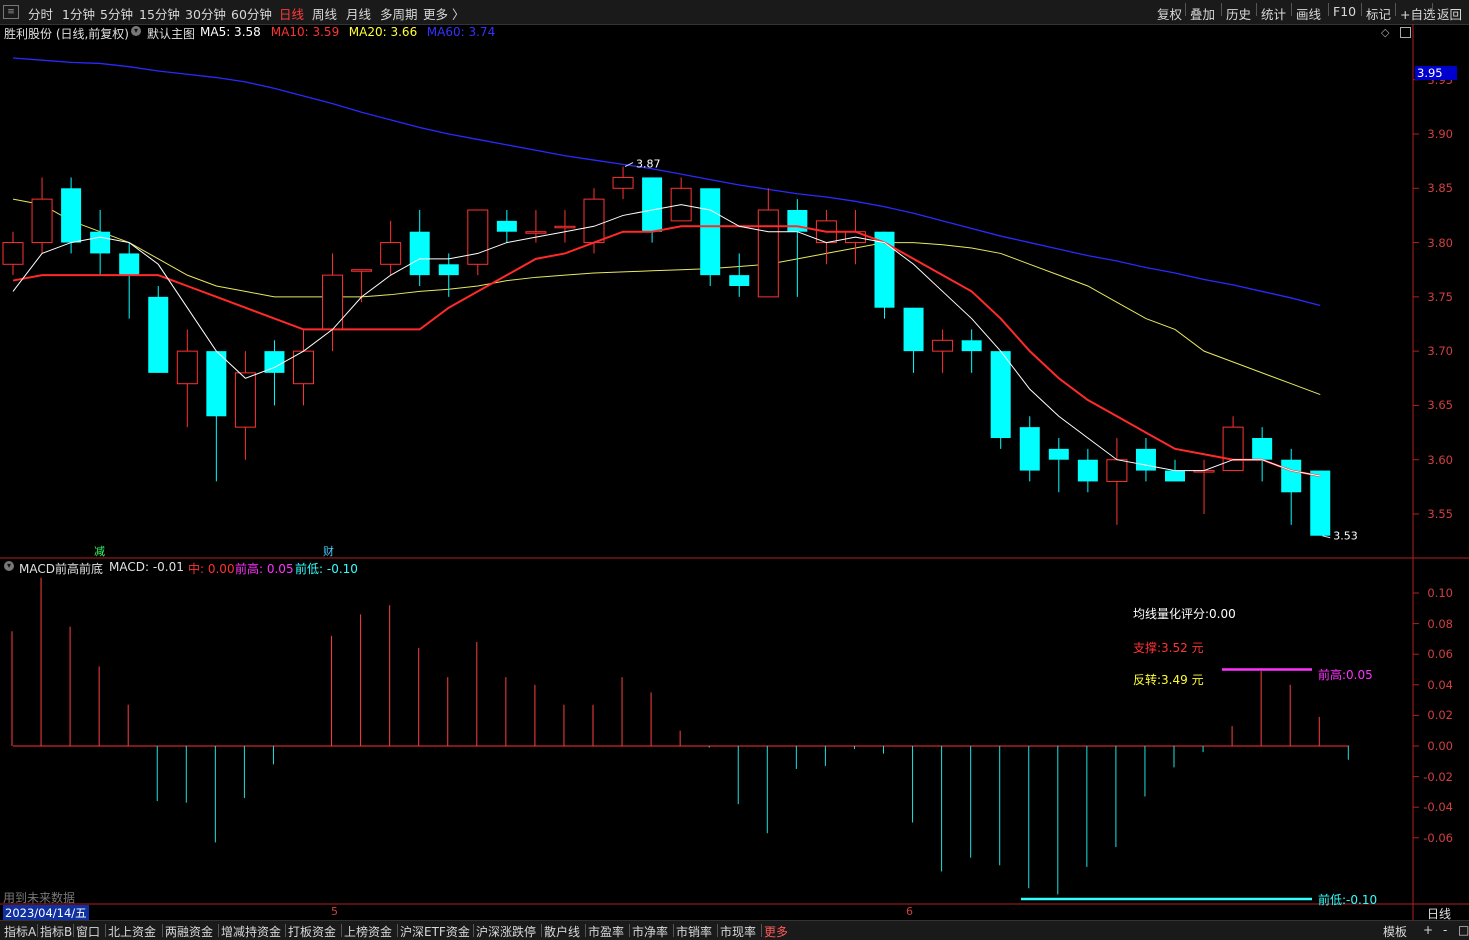  Describe the element at coordinates (1445, 930) in the screenshot. I see `zoom-out-button: -` at that location.